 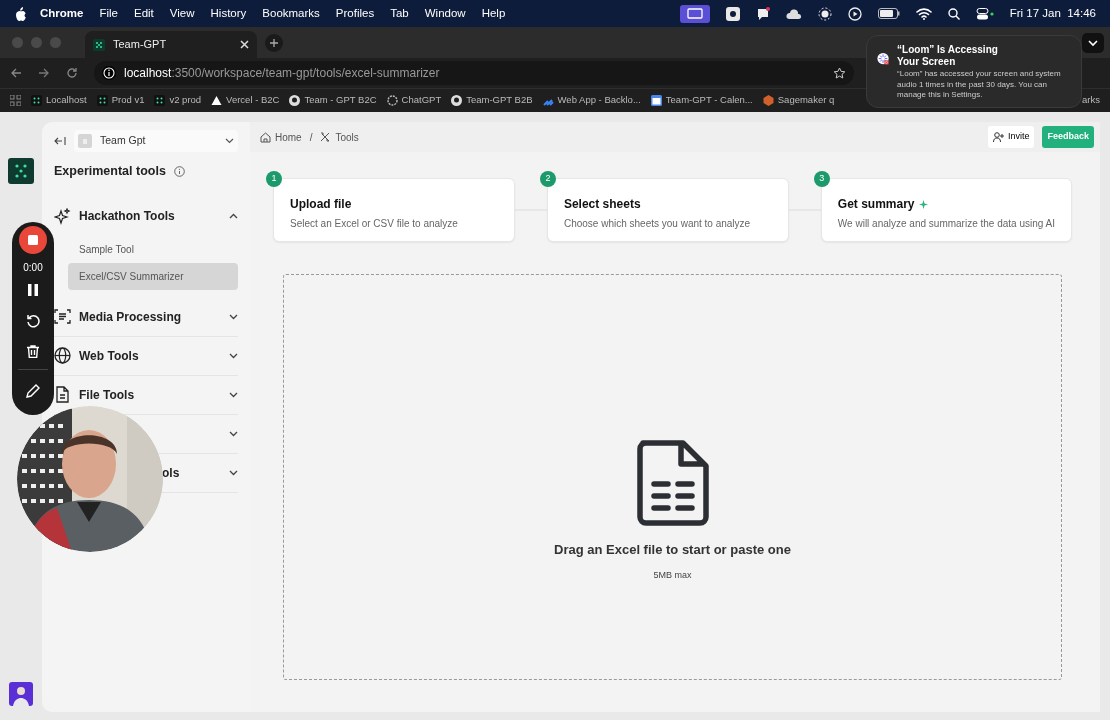 I want to click on collapse-icon, so click(x=60, y=141).